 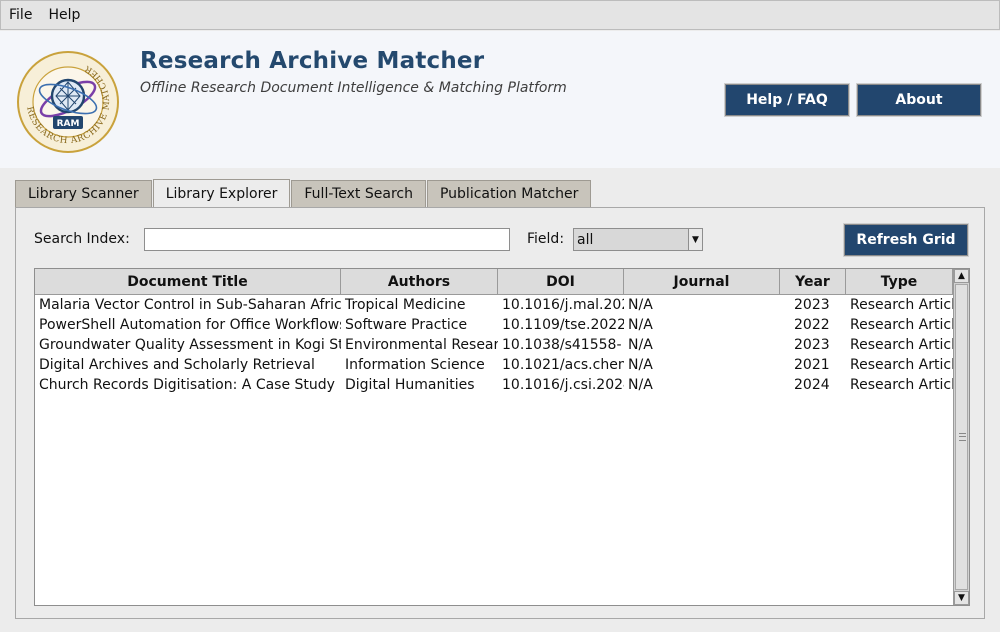 I want to click on app-logo-icon: RESEARCH ARCHIVE MATCHER RAM, so click(x=68, y=102).